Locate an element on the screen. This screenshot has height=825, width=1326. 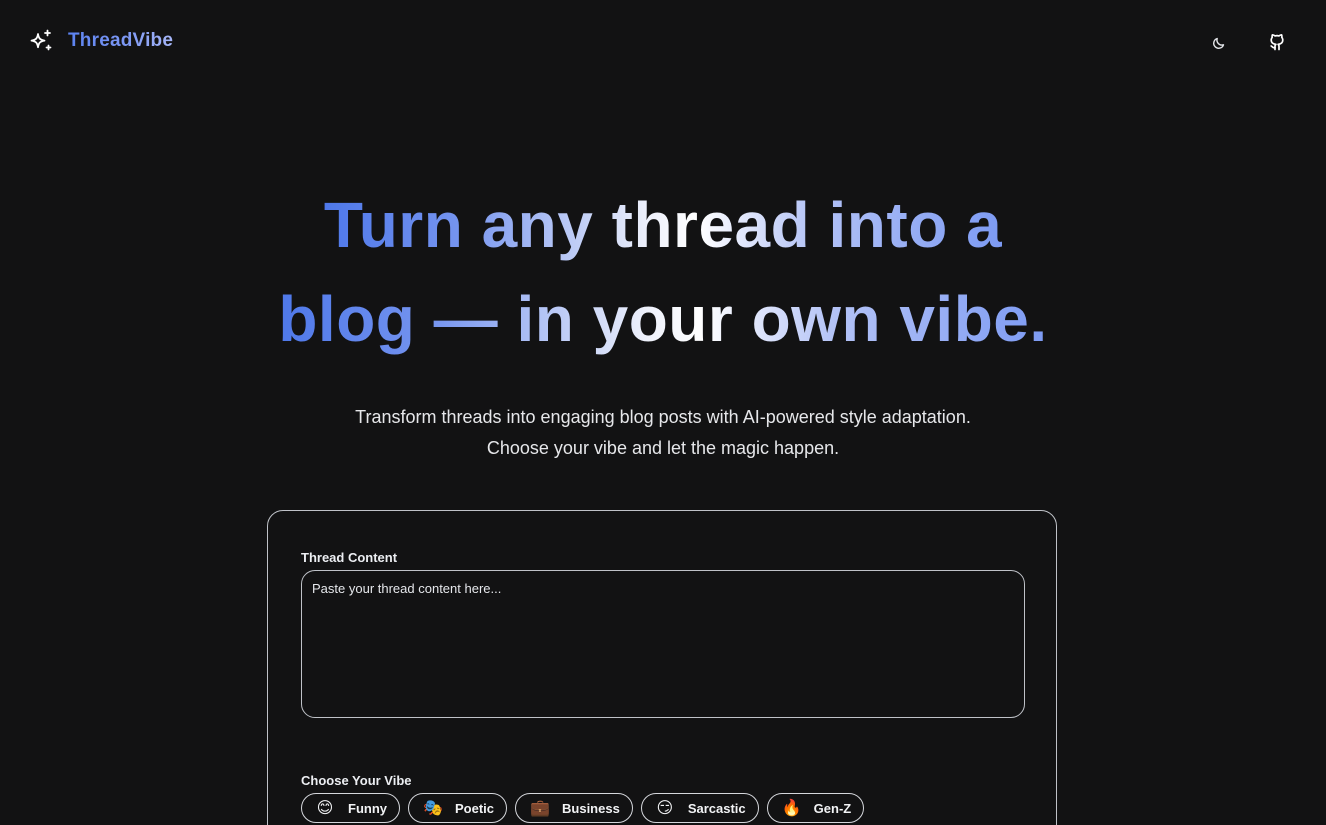
hero-title-line-1: Turn any thread into a is located at coordinates (663, 225).